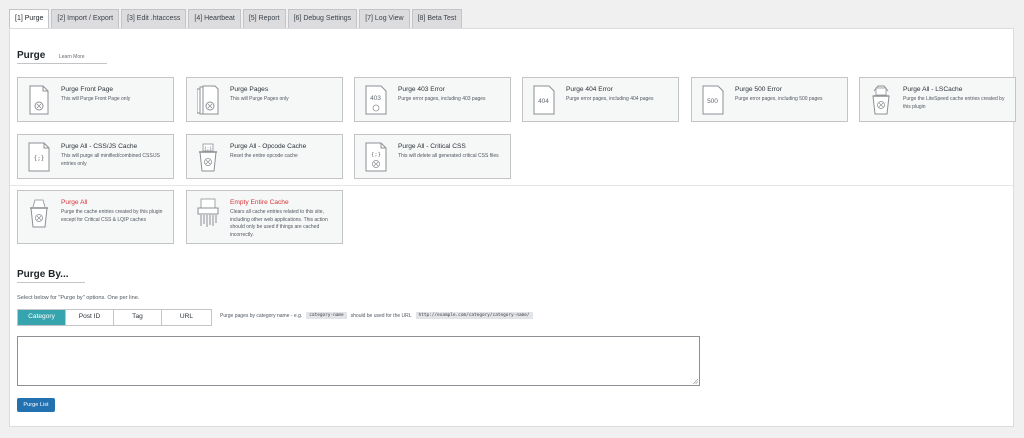 The height and width of the screenshot is (438, 1024). I want to click on card-title: Purge All - Opcode Cache, so click(268, 146).